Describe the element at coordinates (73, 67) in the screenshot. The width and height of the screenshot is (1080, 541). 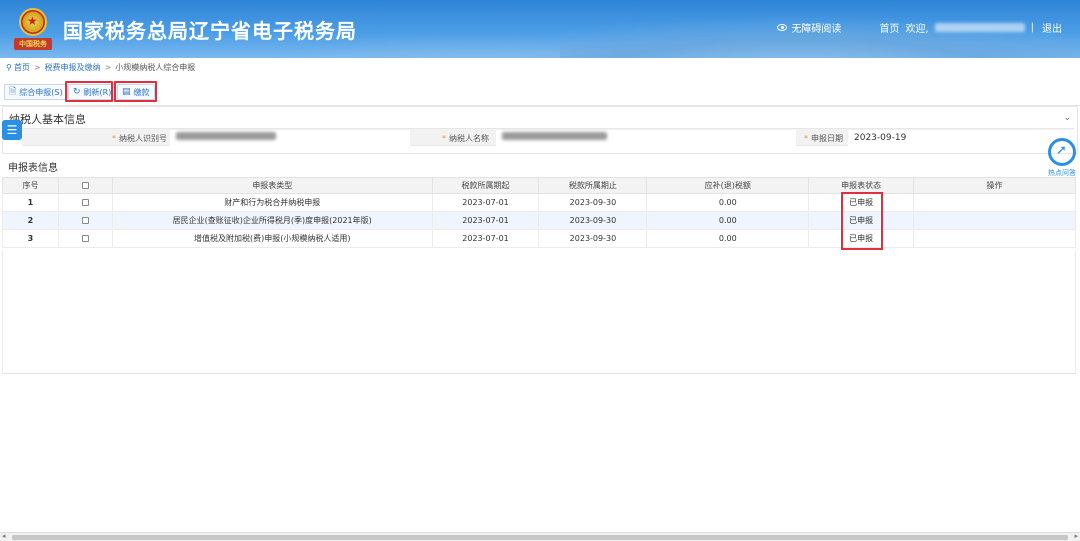
I see `breadcrumb-tax-declaration: 税费申报及缴纳` at that location.